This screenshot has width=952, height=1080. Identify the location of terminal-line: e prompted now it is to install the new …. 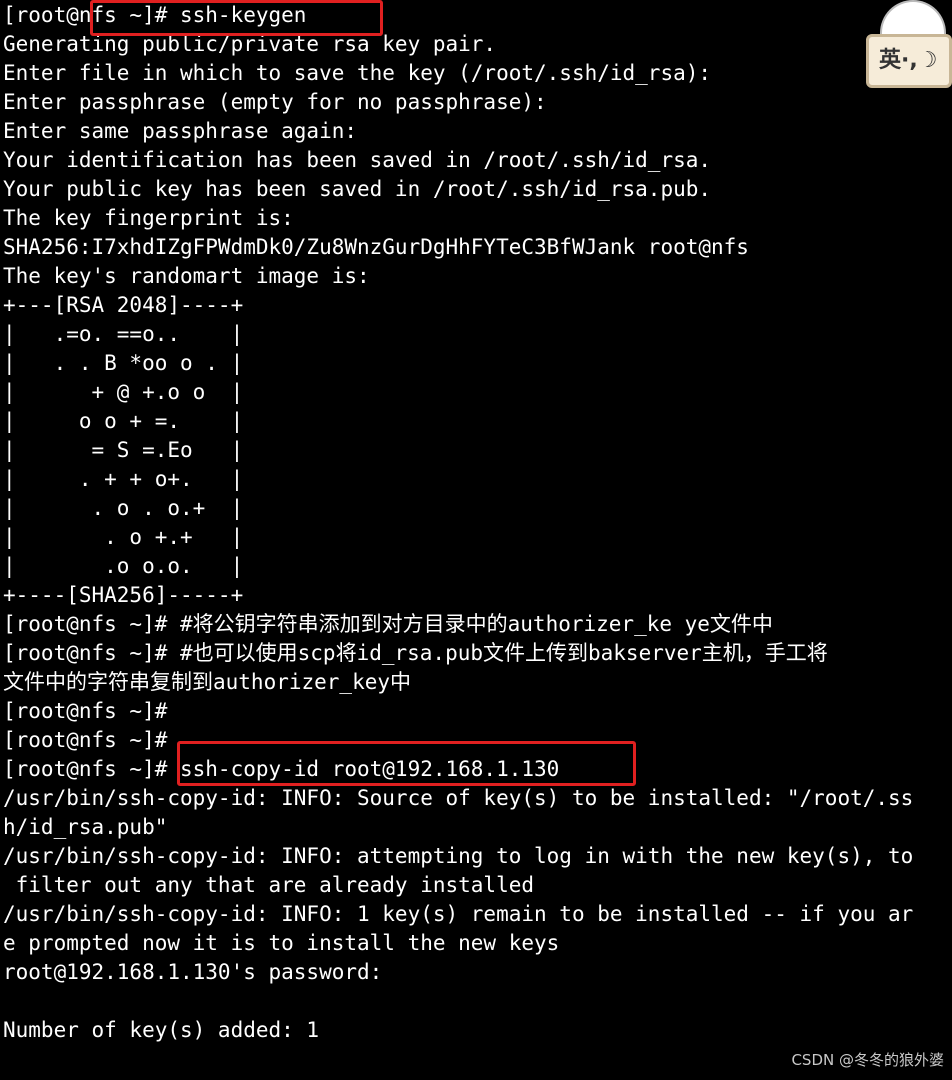
(281, 943).